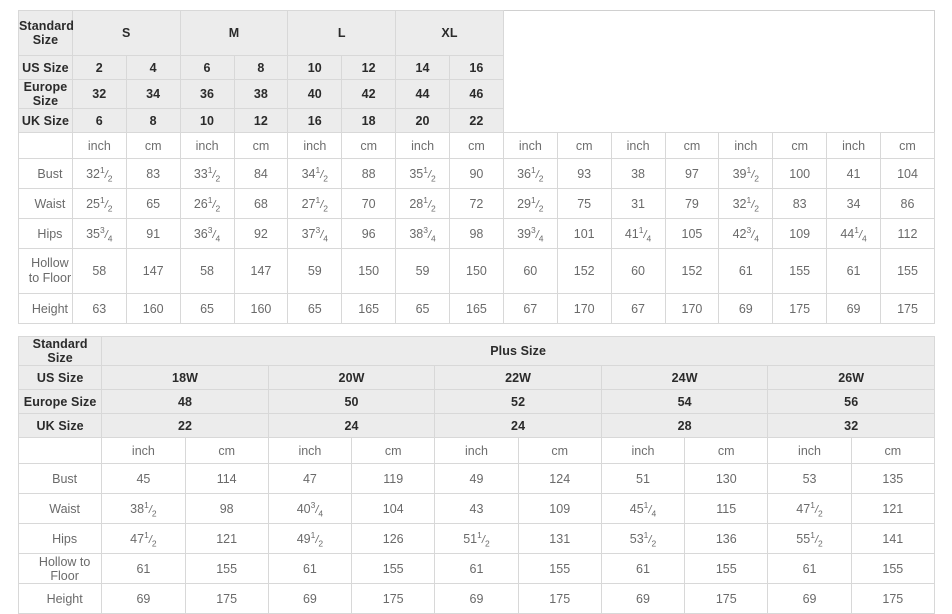 Image resolution: width=952 pixels, height=614 pixels. What do you see at coordinates (692, 233) in the screenshot?
I see `measurement-value-cell: 105` at bounding box center [692, 233].